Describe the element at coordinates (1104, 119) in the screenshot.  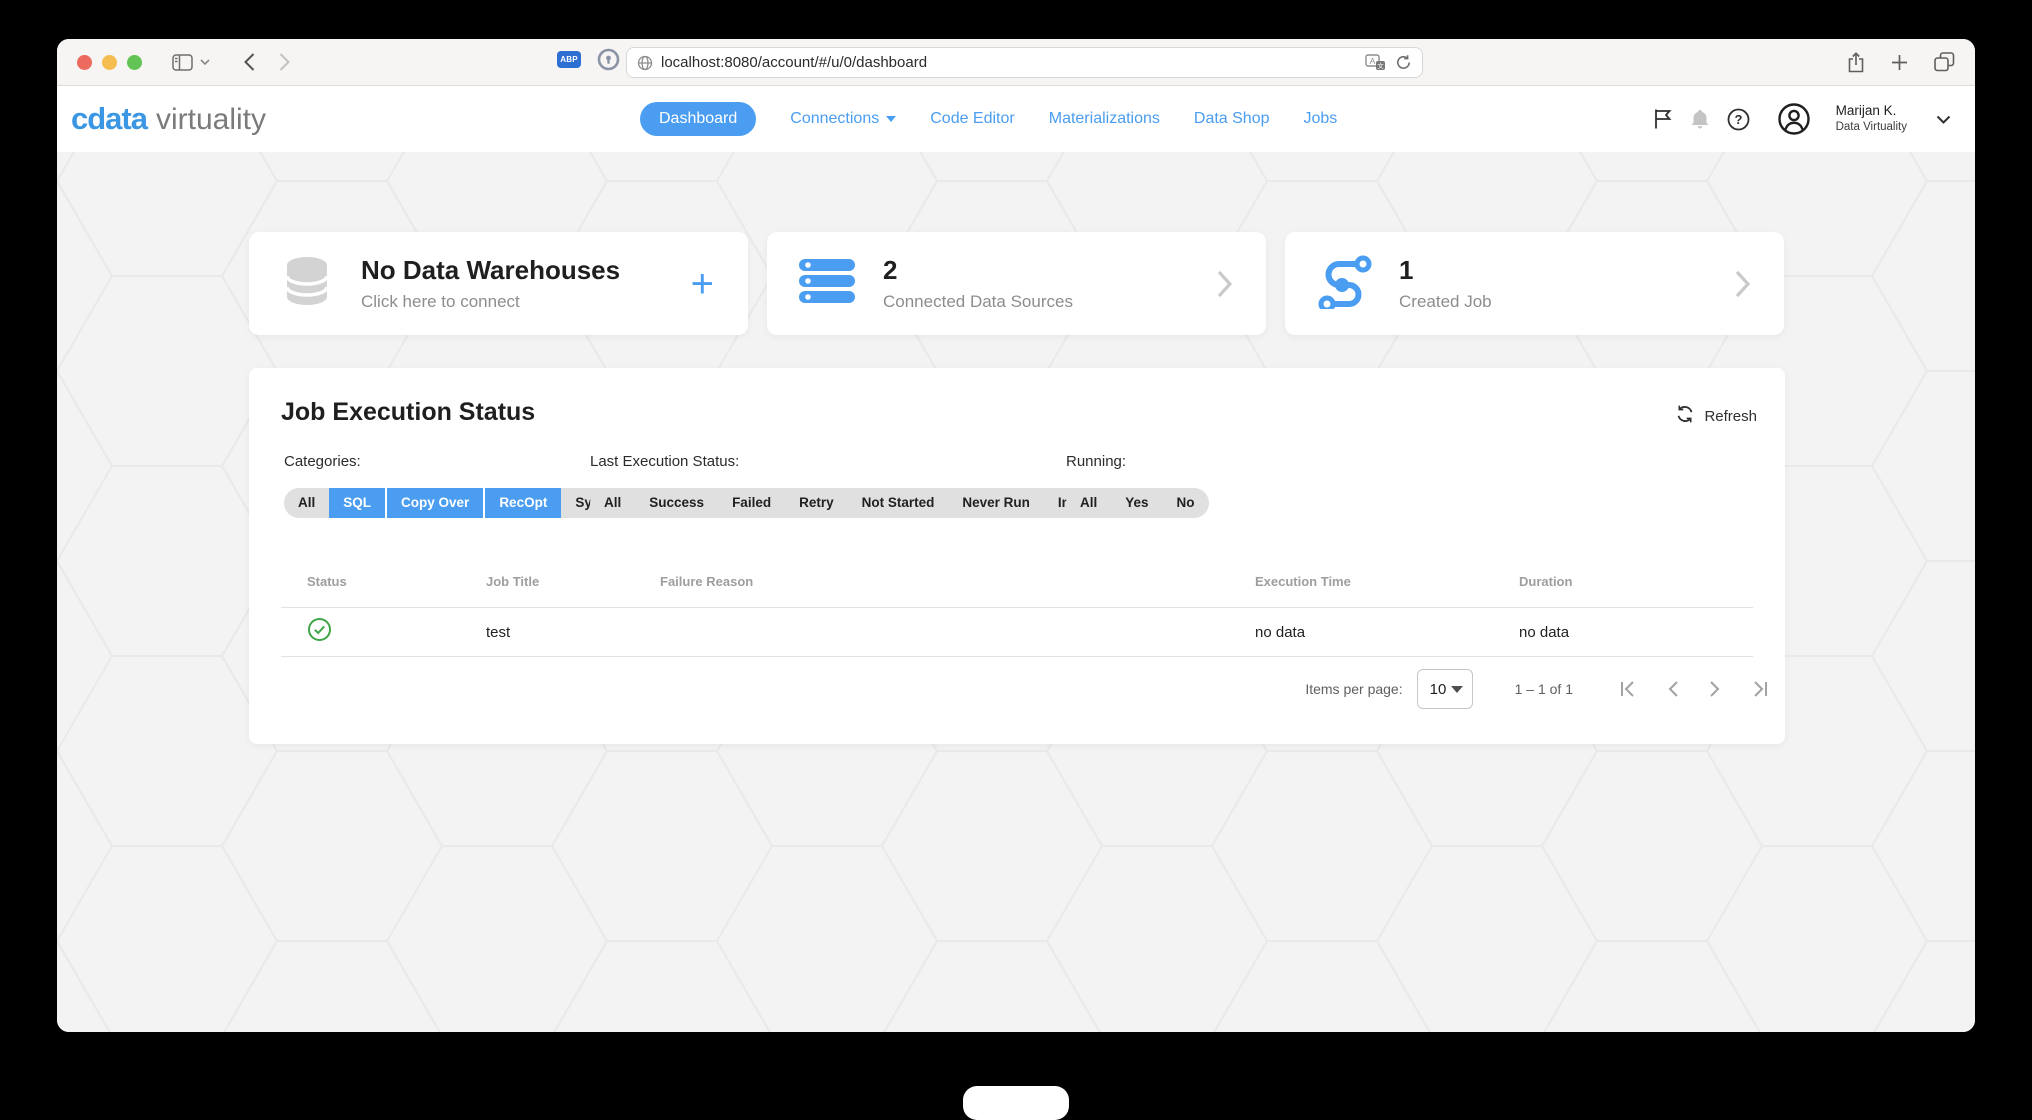
I see `nav-tab-materializations: Materializations` at that location.